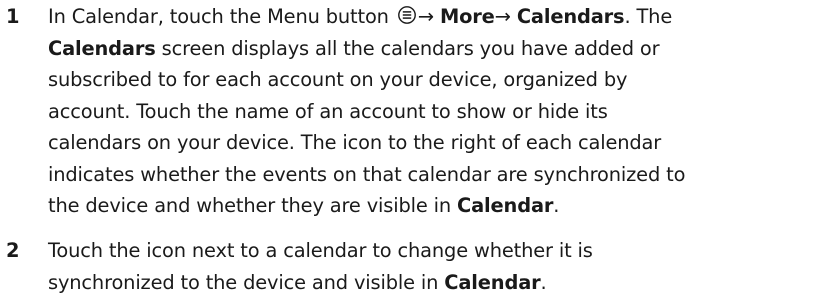 The image size is (840, 305). What do you see at coordinates (13, 16) in the screenshot?
I see `step-number: 1` at bounding box center [13, 16].